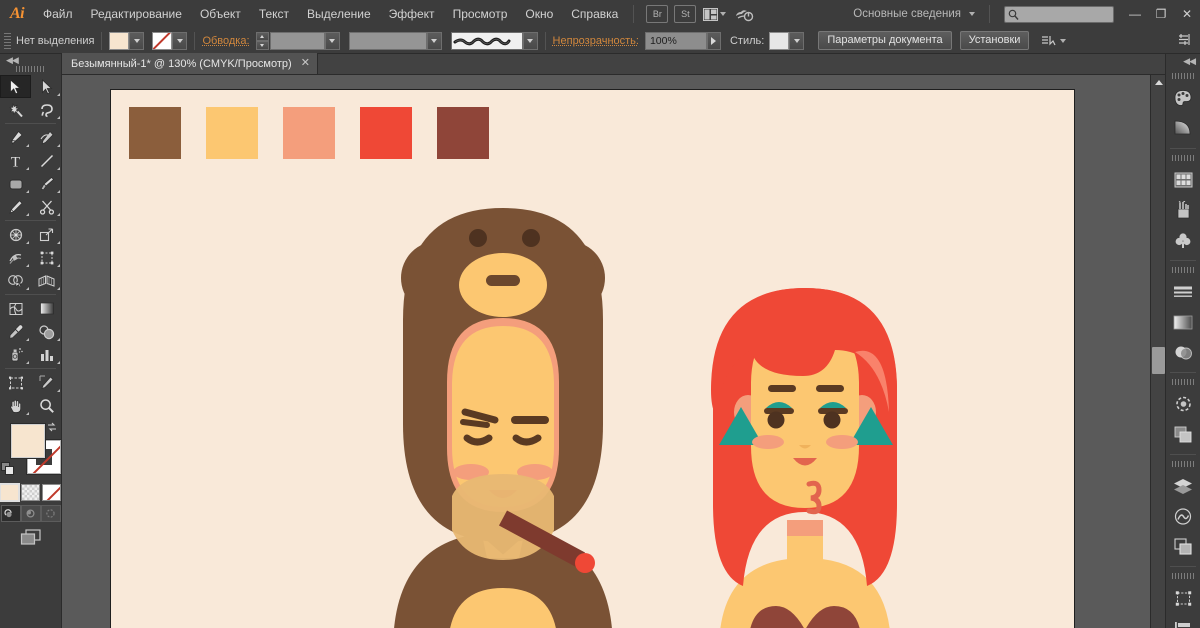 The height and width of the screenshot is (628, 1200). Describe the element at coordinates (797, 40) in the screenshot. I see `graphic-style-dropdown` at that location.